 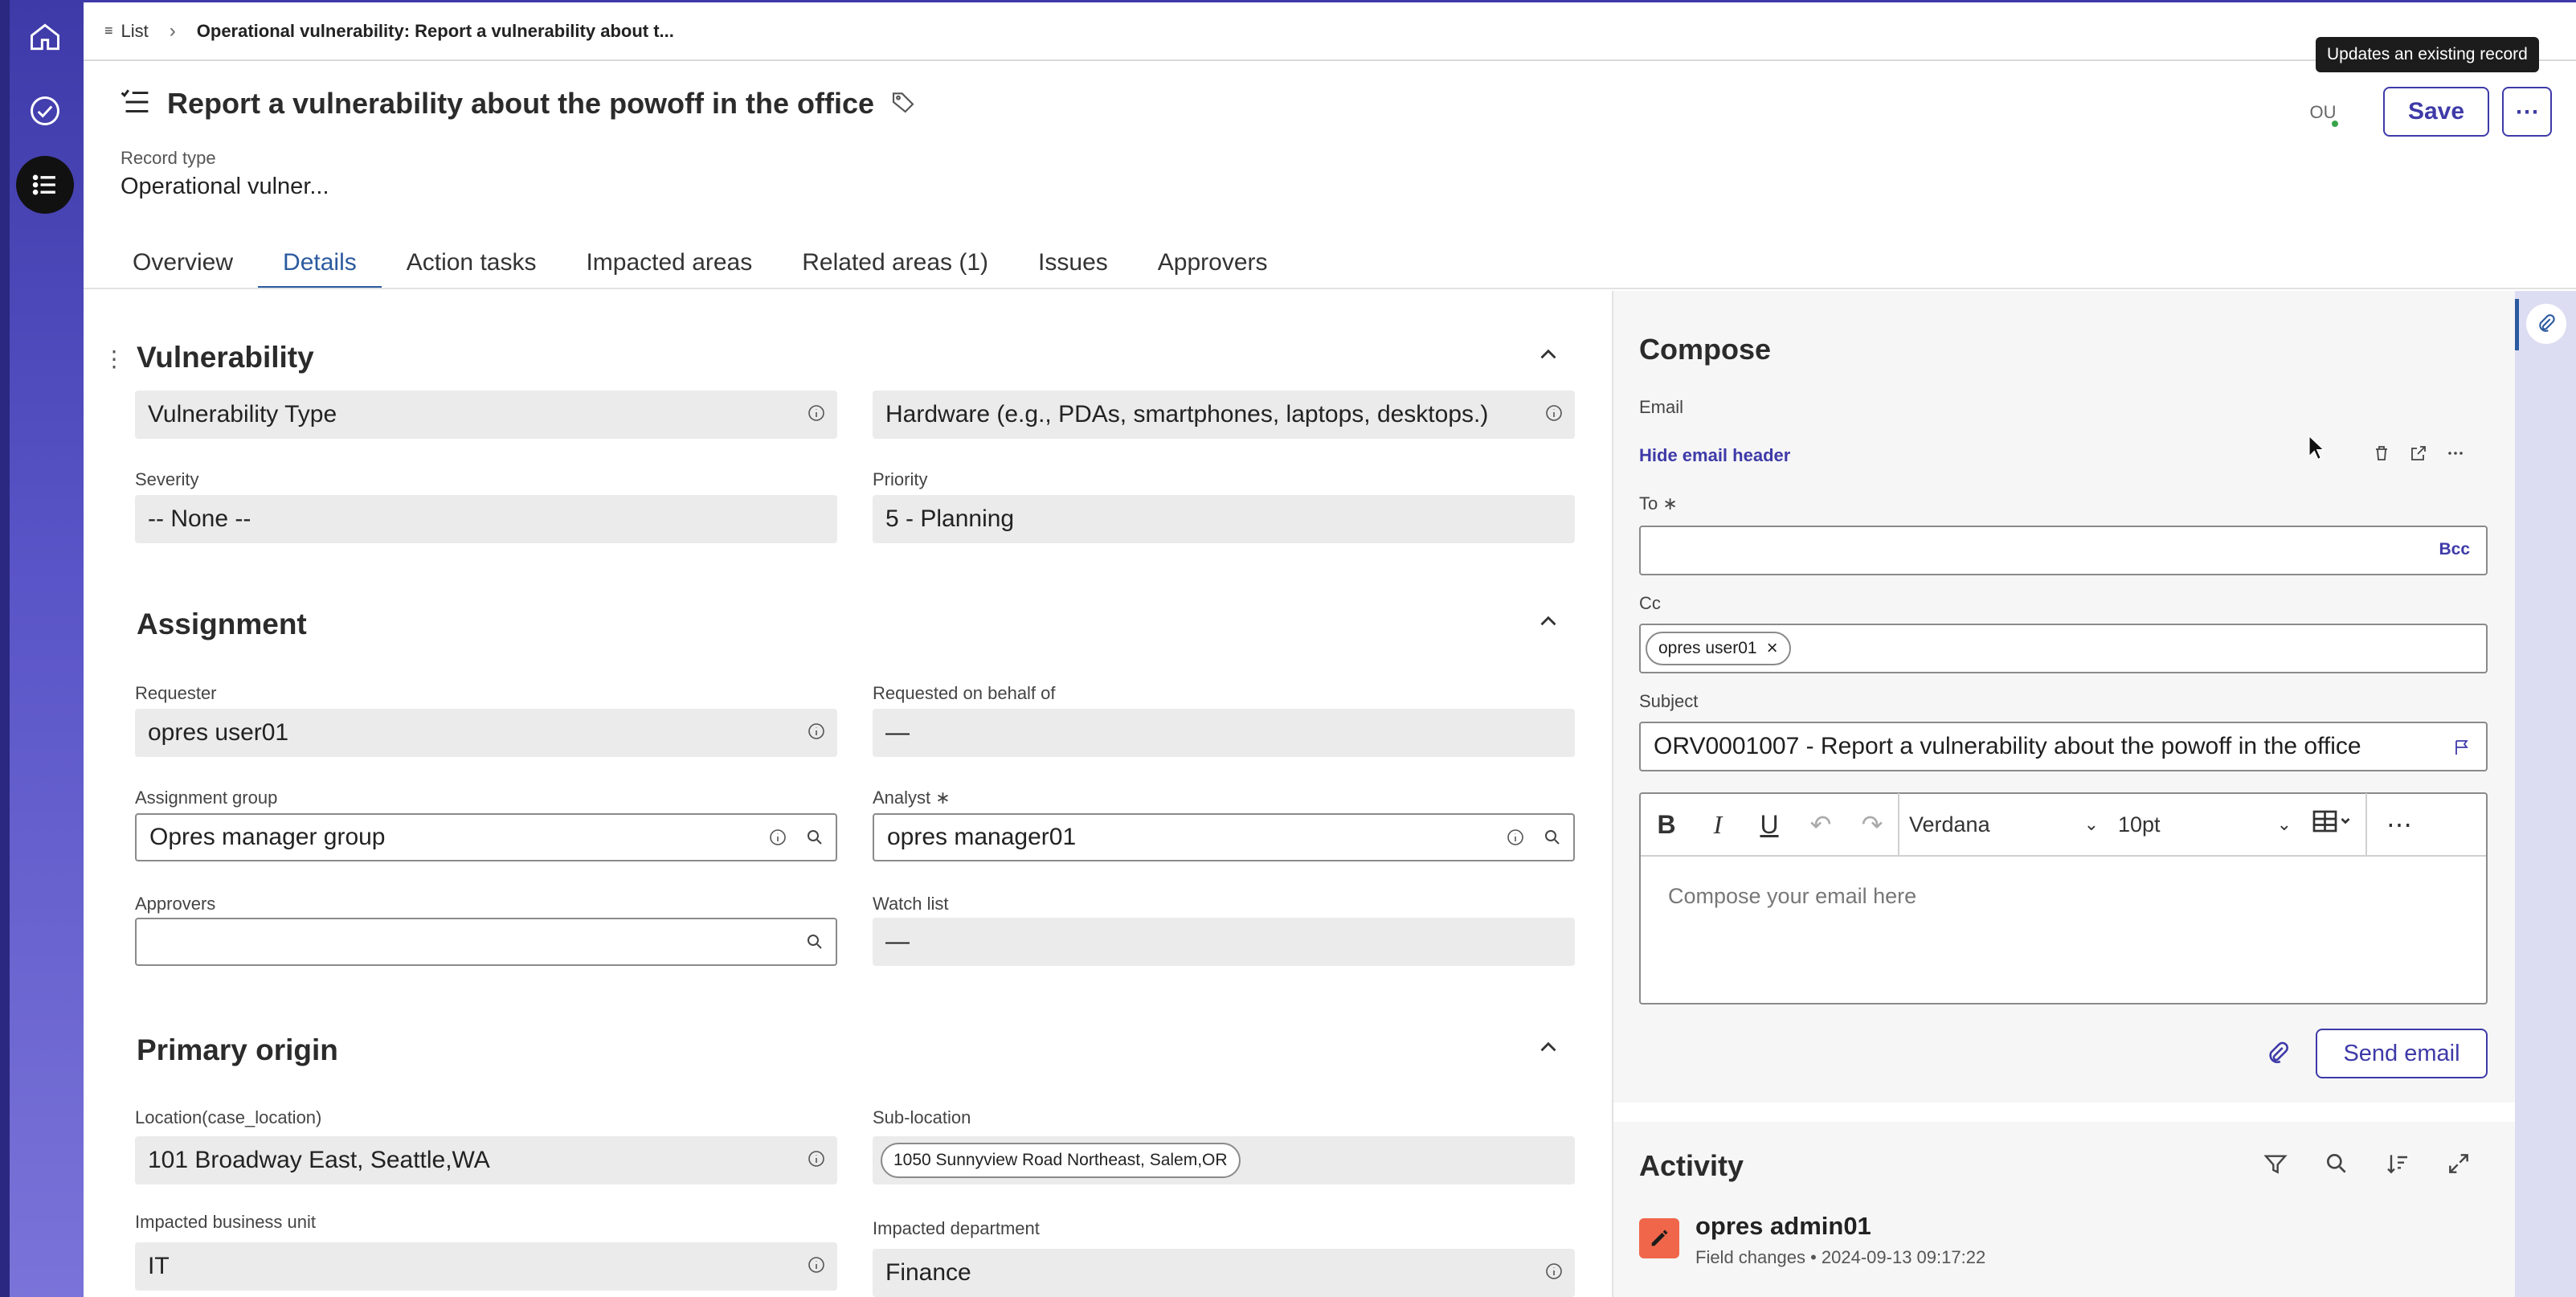 I want to click on paperclip-icon, so click(x=2278, y=1053).